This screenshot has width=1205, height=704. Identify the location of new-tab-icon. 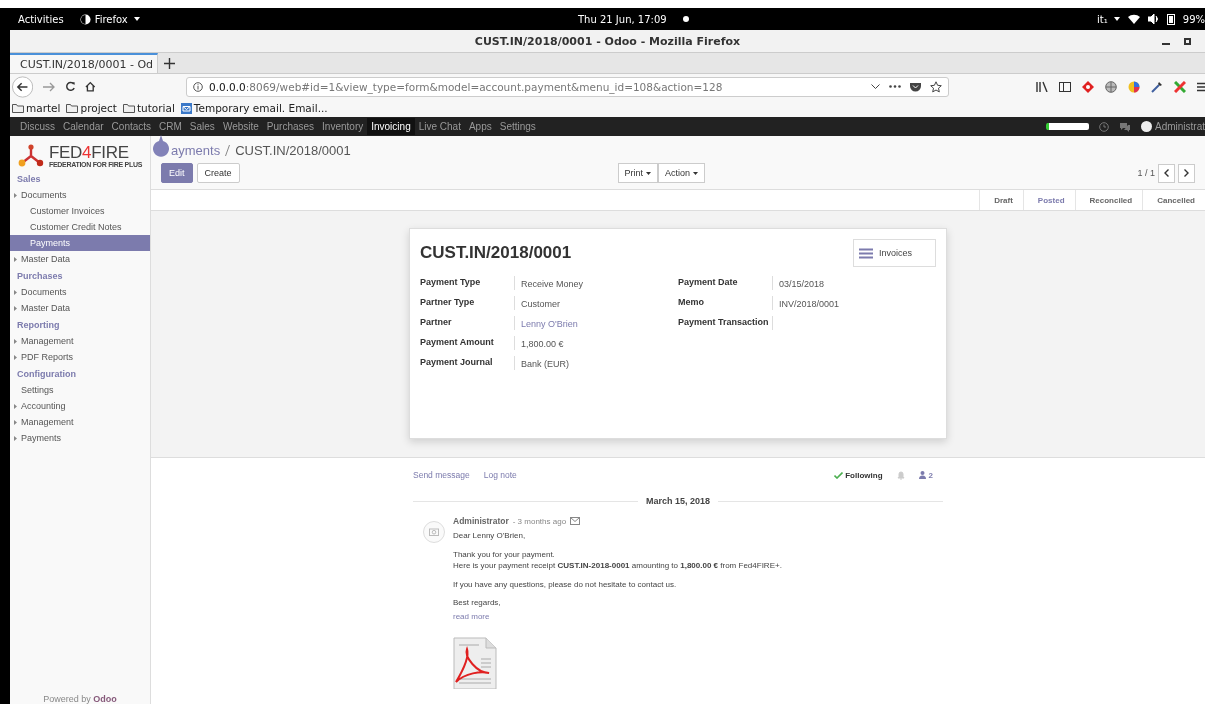
(169, 63).